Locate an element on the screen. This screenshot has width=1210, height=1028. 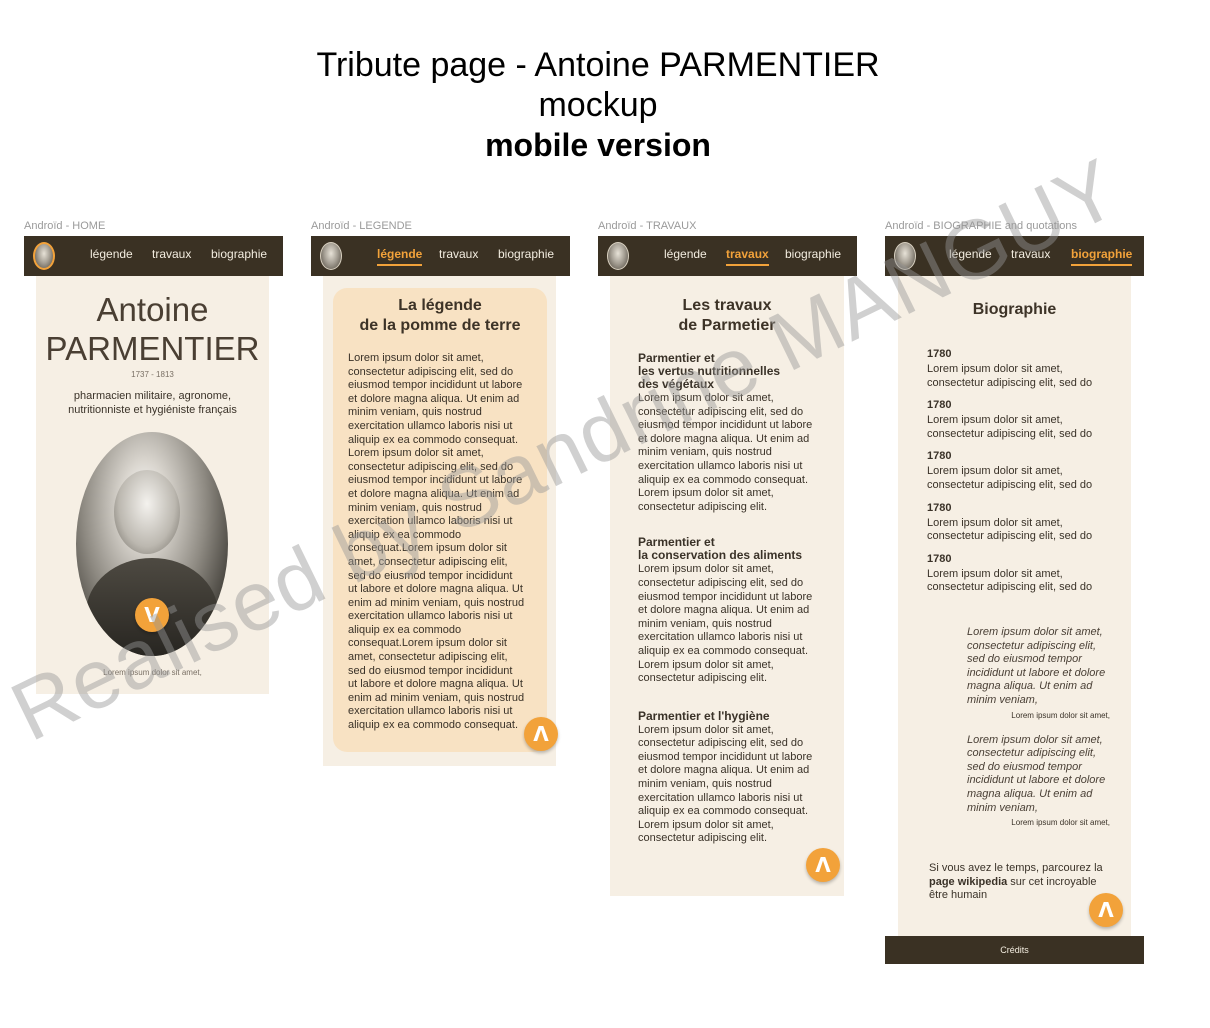
scroll-down-button: V is located at coordinates (152, 615).